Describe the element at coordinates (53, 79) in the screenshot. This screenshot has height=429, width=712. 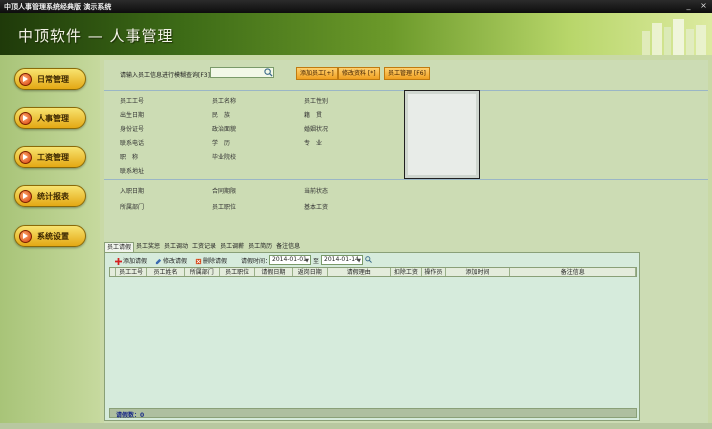
I see `sidebar-item-label: 日常管理` at that location.